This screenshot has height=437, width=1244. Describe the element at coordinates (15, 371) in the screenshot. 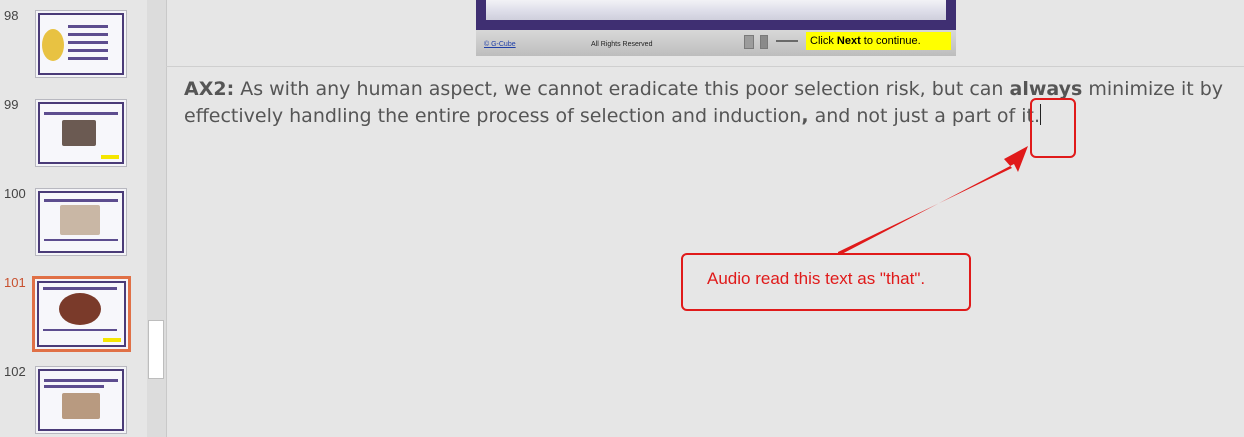

I see `slide-number: 102` at that location.